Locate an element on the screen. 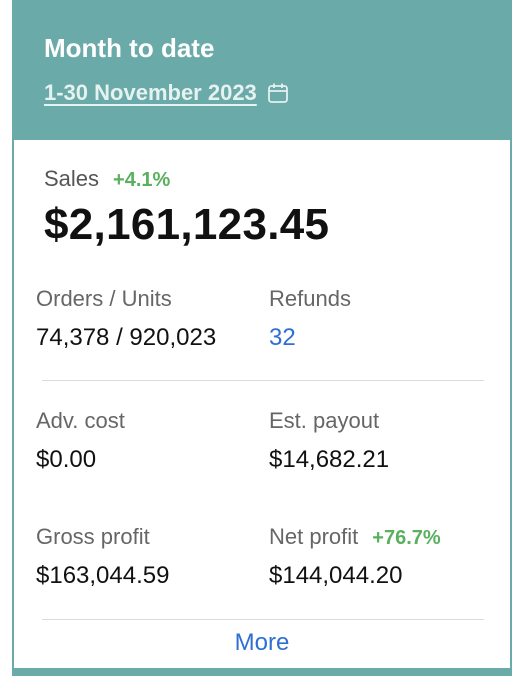 The width and height of the screenshot is (520, 676). est-payout-value: $14,682.21 is located at coordinates (329, 459).